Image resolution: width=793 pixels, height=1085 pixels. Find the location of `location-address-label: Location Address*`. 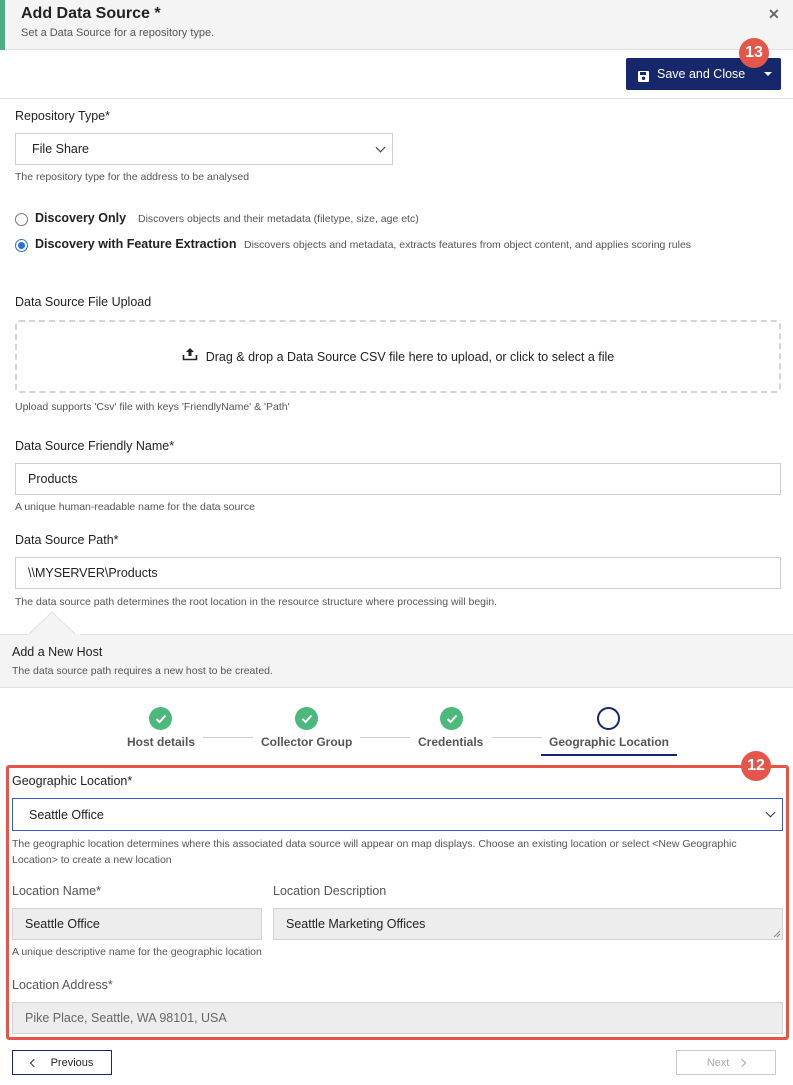

location-address-label: Location Address* is located at coordinates (62, 985).